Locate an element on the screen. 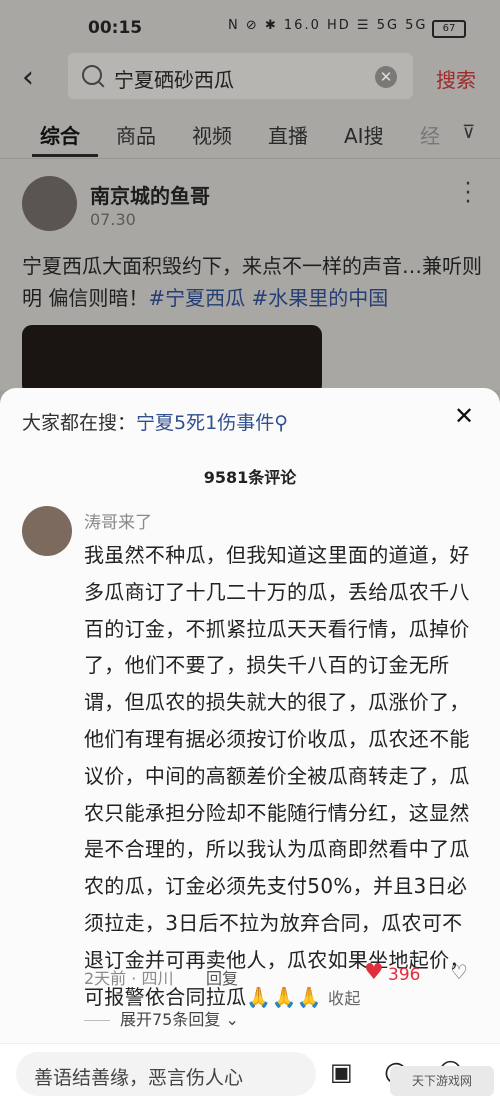  tab-products: 商品 is located at coordinates (136, 134).